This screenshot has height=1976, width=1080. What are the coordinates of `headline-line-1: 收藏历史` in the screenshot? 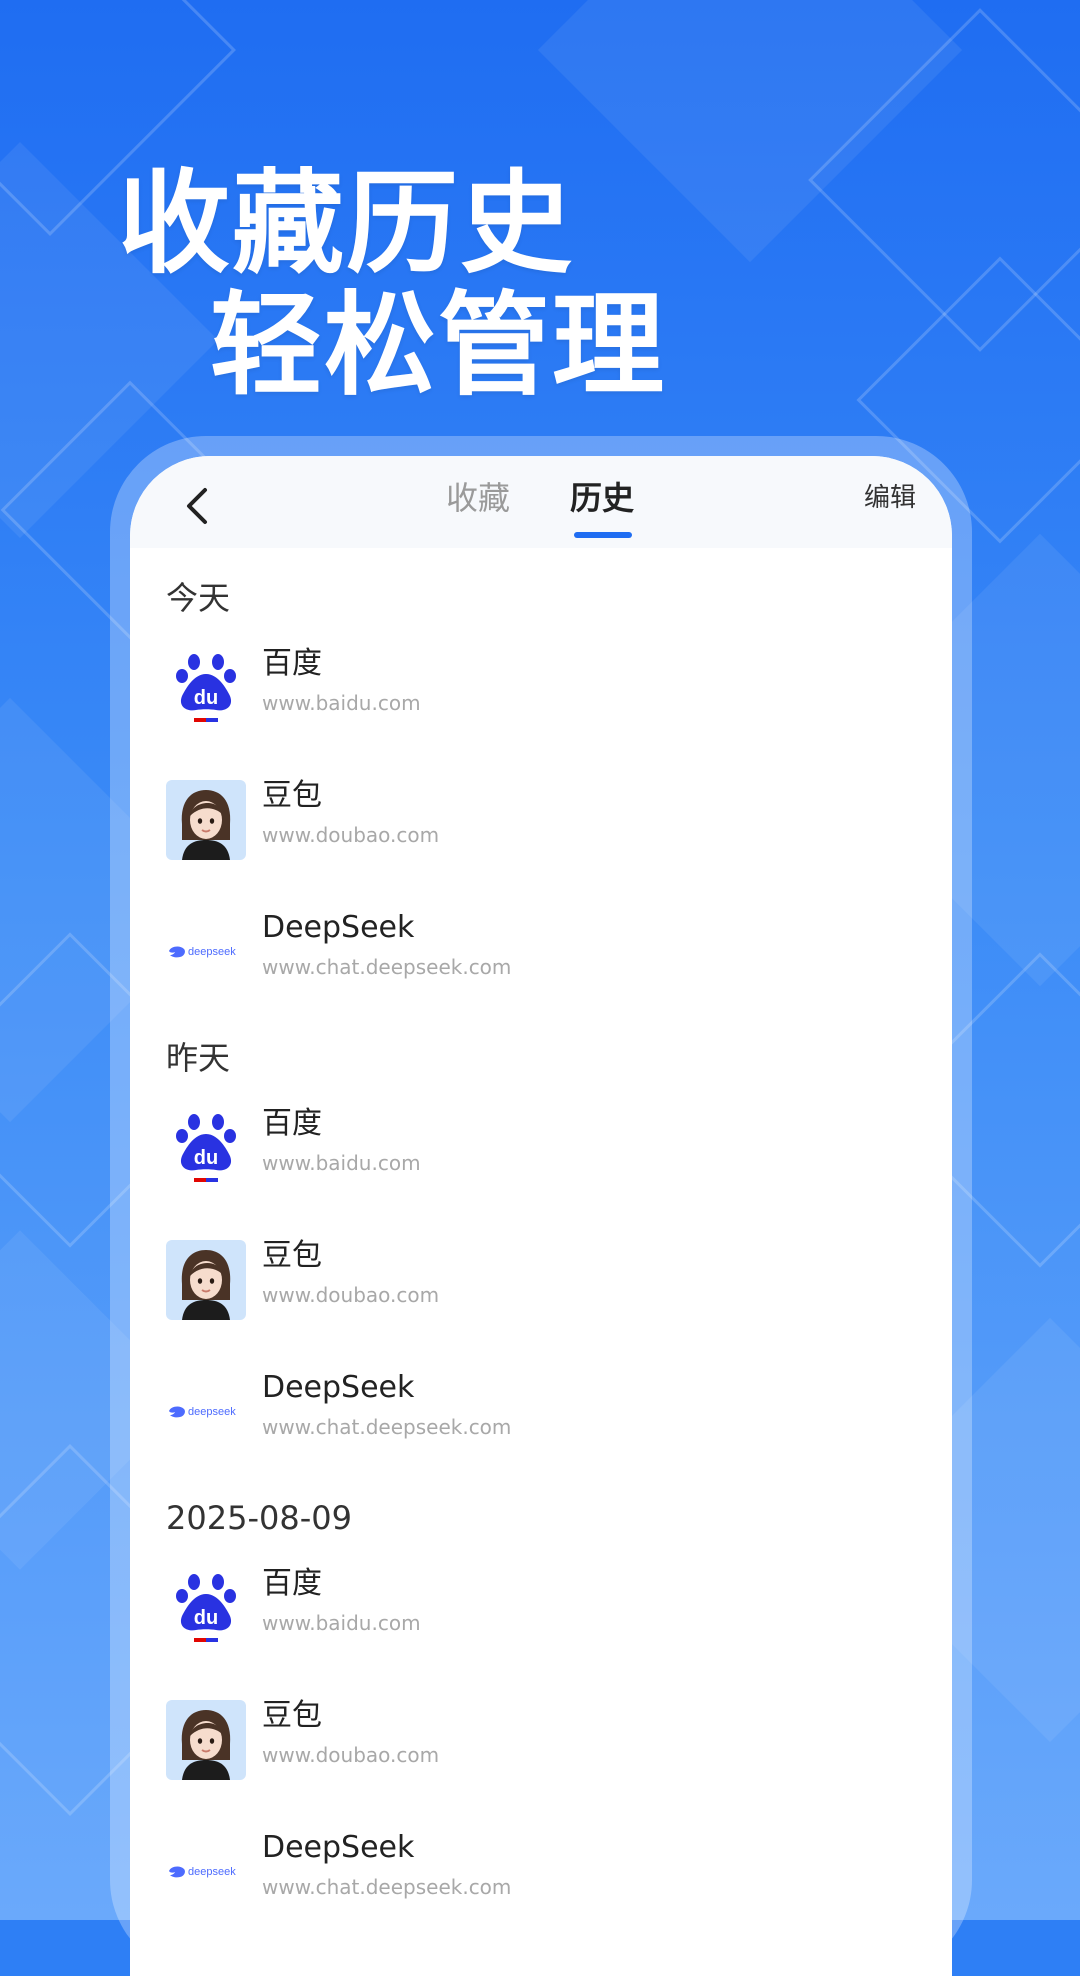 It's located at (346, 224).